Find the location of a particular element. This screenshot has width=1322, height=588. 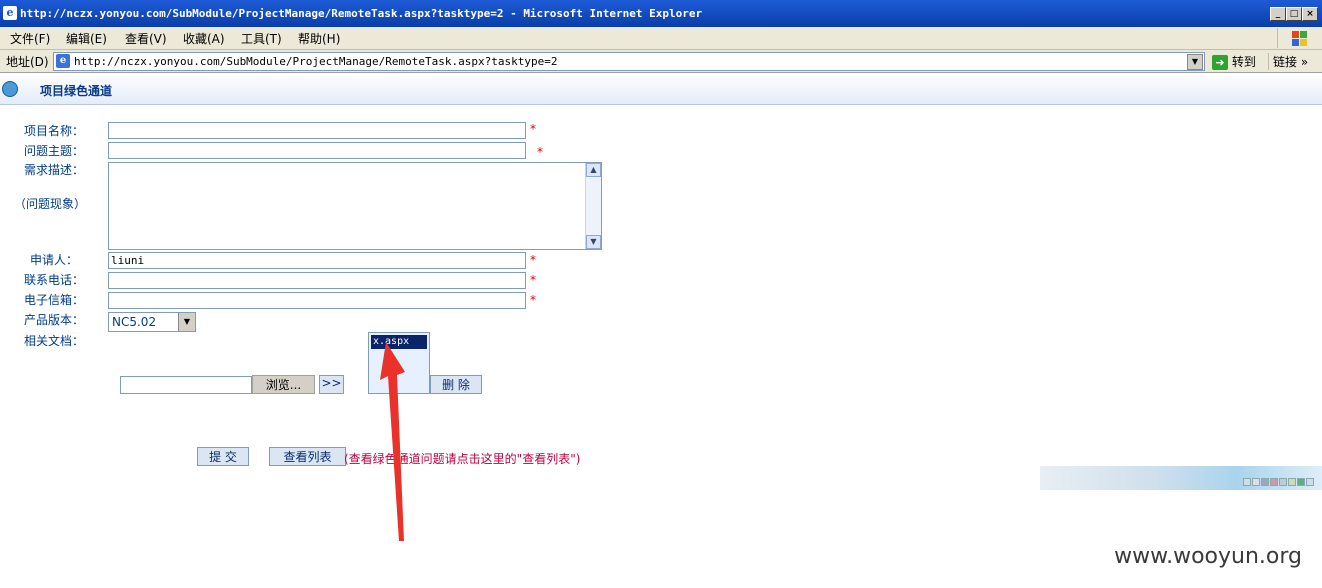

arrow-shape is located at coordinates (392, 441).